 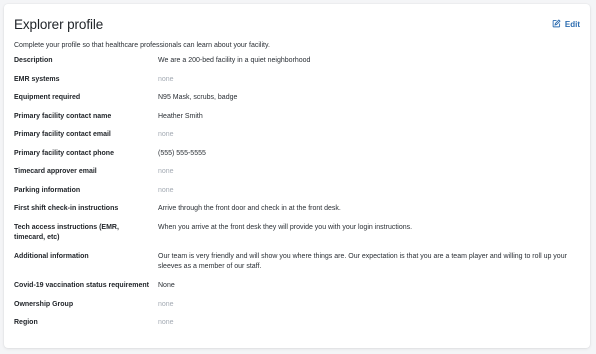 I want to click on field-label: Timecard approver email, so click(x=55, y=171).